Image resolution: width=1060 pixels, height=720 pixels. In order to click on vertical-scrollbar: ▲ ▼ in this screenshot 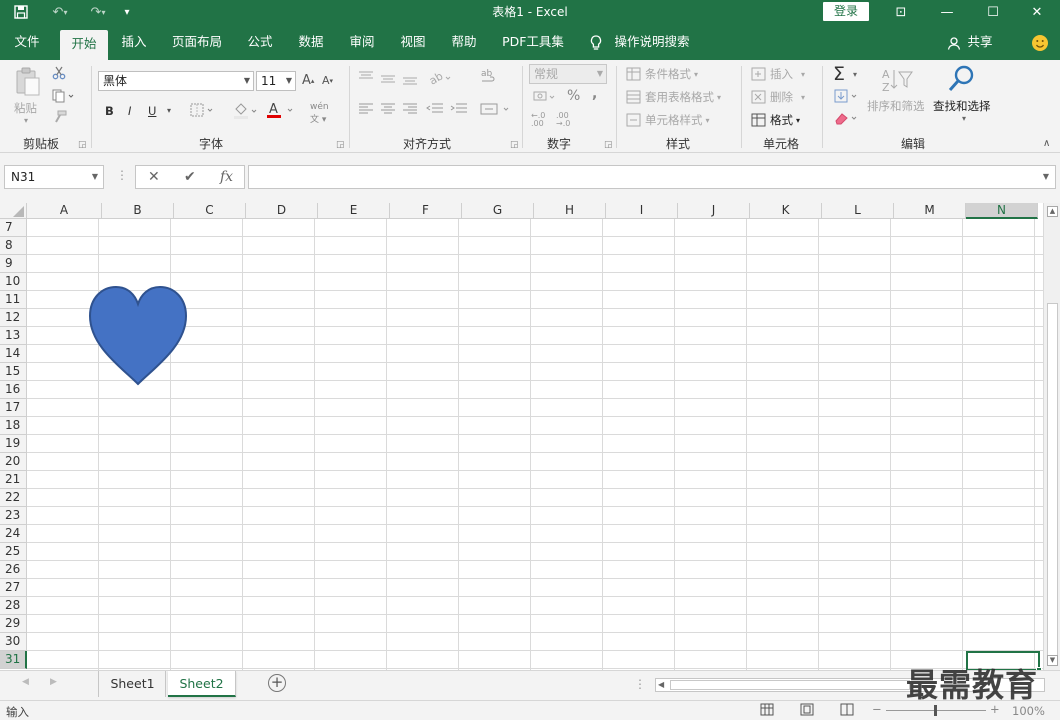, I will do `click(1051, 436)`.